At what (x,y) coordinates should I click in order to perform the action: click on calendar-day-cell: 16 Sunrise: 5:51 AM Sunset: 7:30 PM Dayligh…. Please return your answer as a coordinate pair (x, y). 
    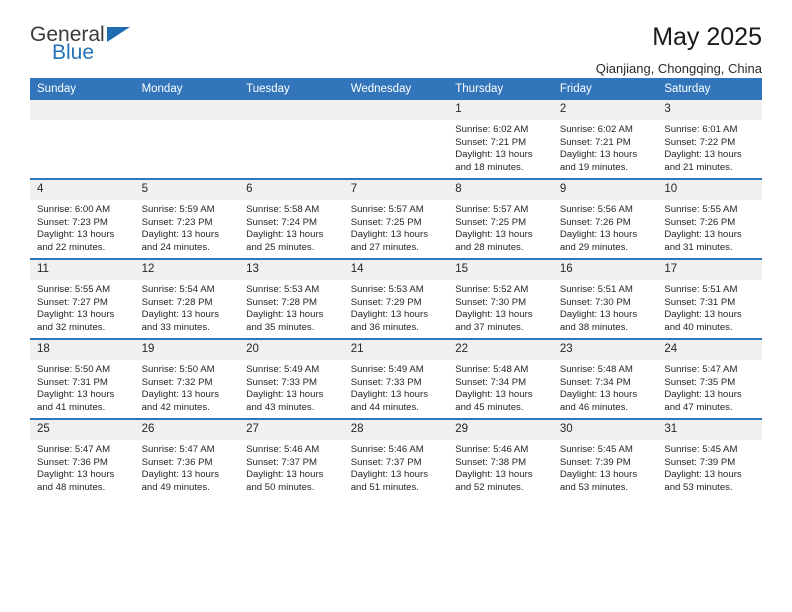
    Looking at the image, I should click on (605, 298).